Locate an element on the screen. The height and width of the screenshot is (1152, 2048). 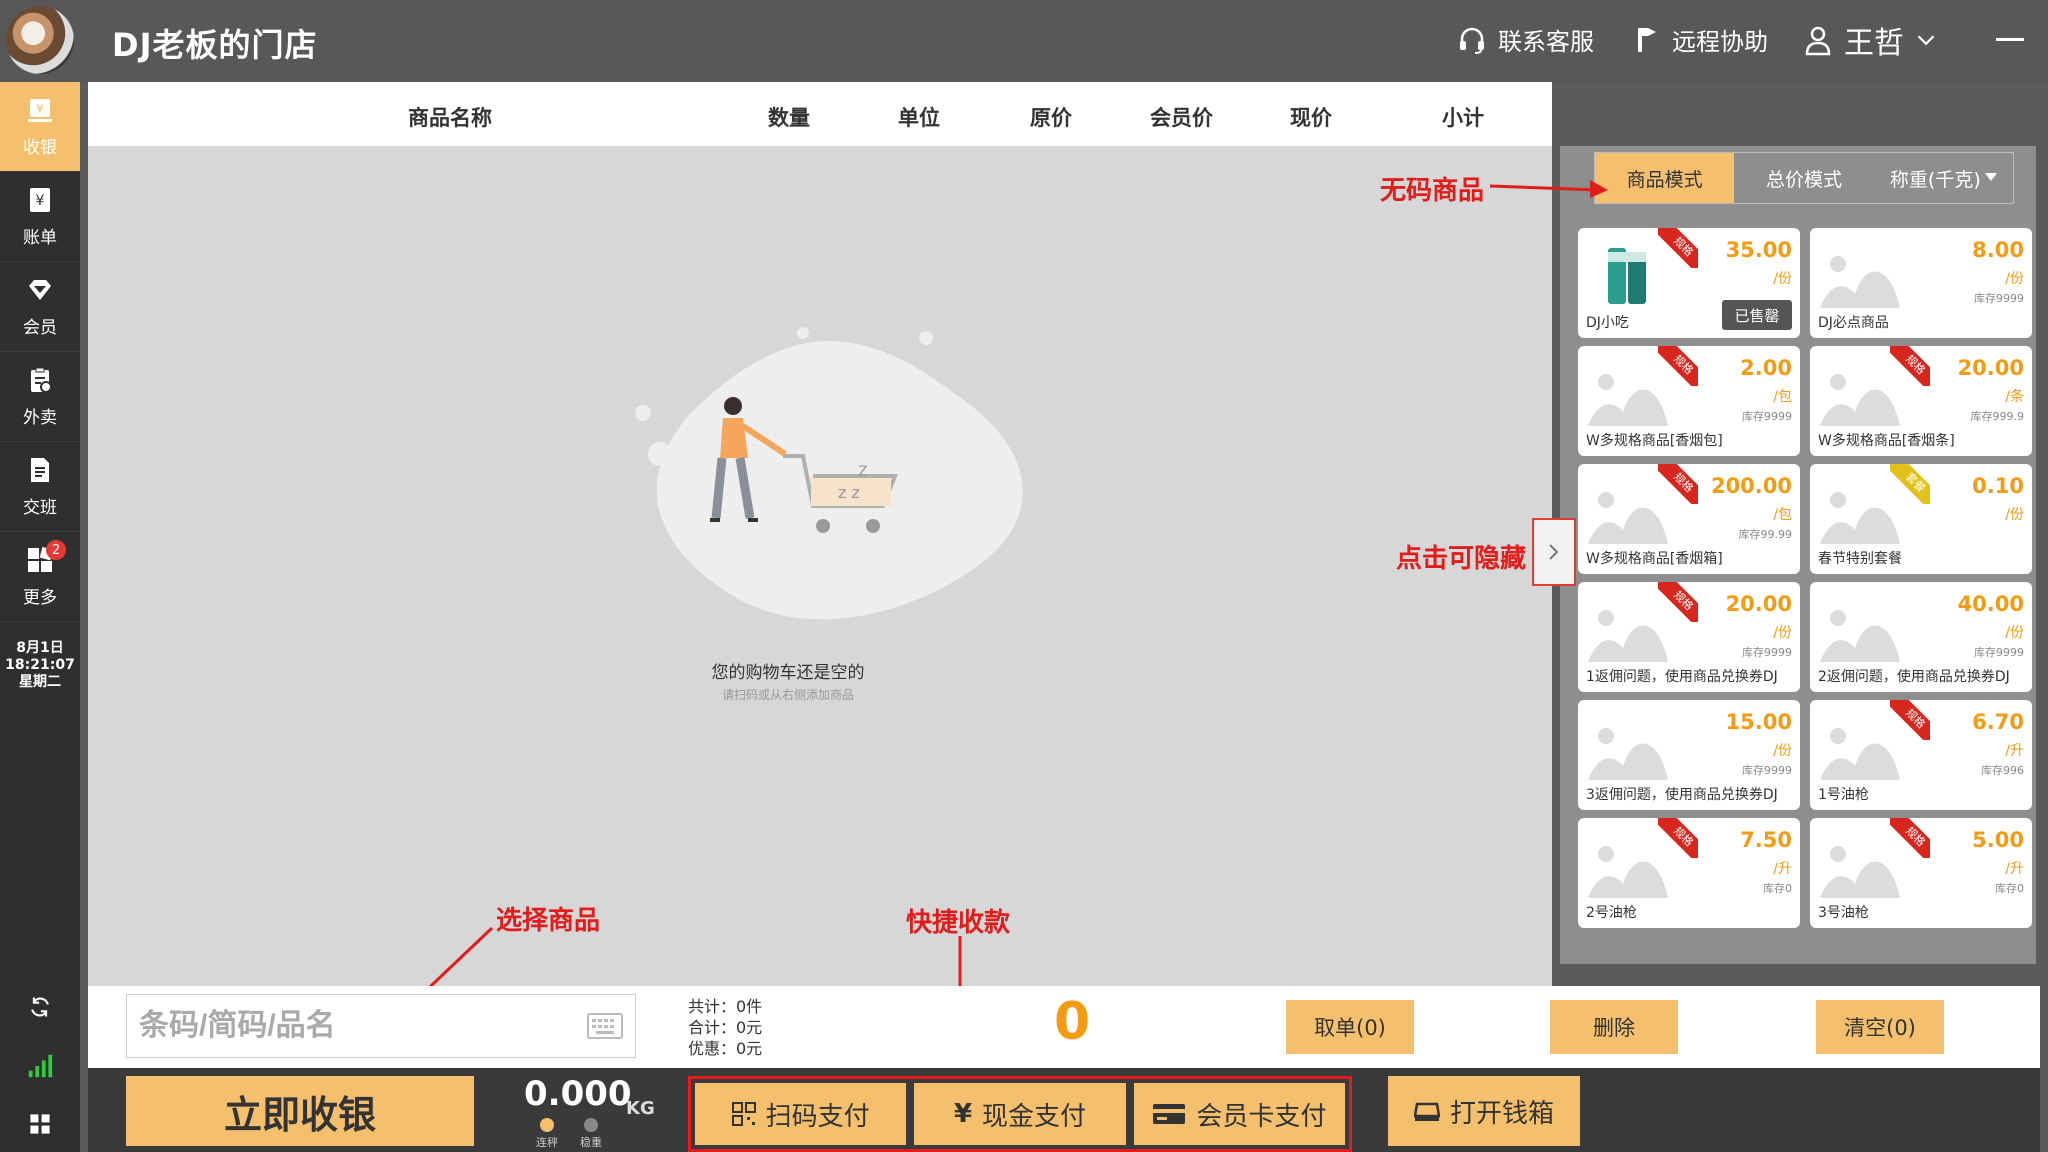
top-bar: DJ老板的门店 联系客服 远程协助 王哲 is located at coordinates (1024, 41).